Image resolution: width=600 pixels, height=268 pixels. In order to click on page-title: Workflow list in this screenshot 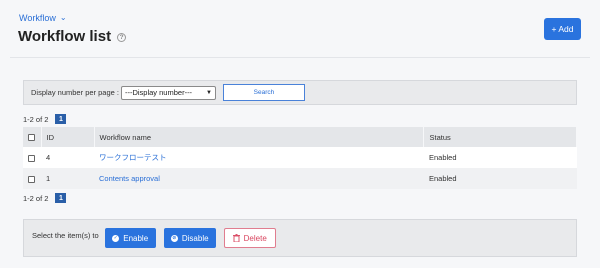, I will do `click(65, 36)`.